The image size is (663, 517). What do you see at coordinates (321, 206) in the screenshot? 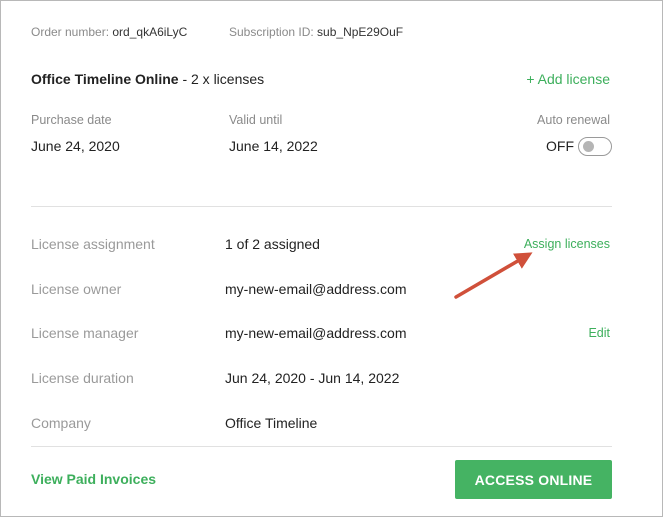
I see `section-divider` at bounding box center [321, 206].